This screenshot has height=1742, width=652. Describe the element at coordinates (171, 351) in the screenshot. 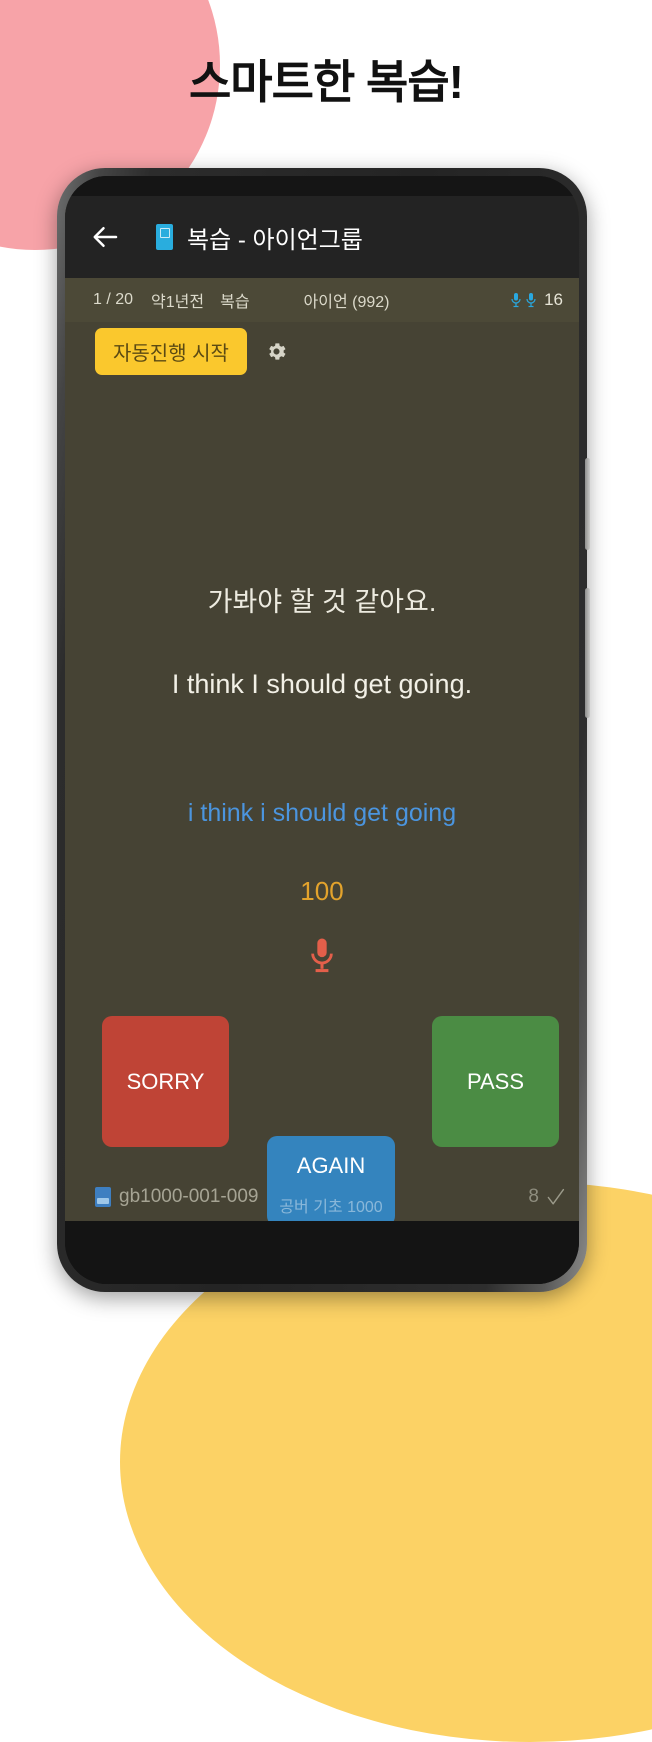

I see `autoplay-start-button: 자동진행 시작` at that location.